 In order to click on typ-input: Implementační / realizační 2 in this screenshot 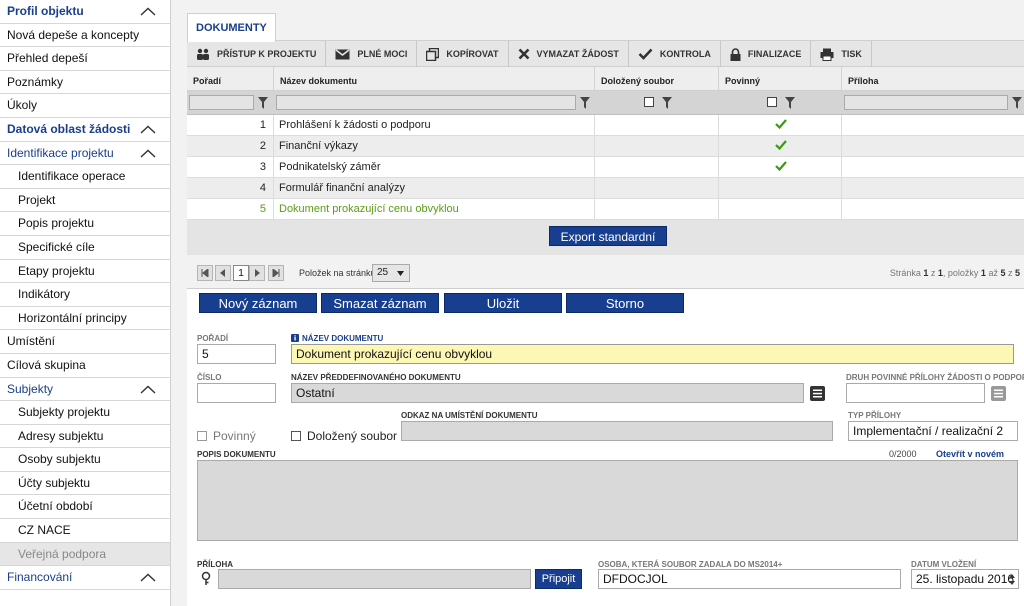, I will do `click(933, 431)`.